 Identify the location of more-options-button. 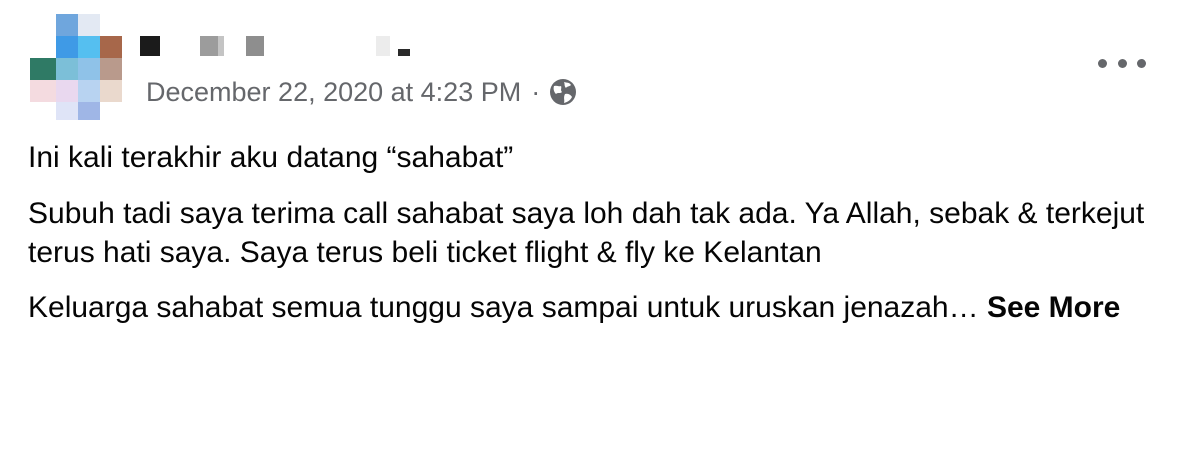
(1122, 63).